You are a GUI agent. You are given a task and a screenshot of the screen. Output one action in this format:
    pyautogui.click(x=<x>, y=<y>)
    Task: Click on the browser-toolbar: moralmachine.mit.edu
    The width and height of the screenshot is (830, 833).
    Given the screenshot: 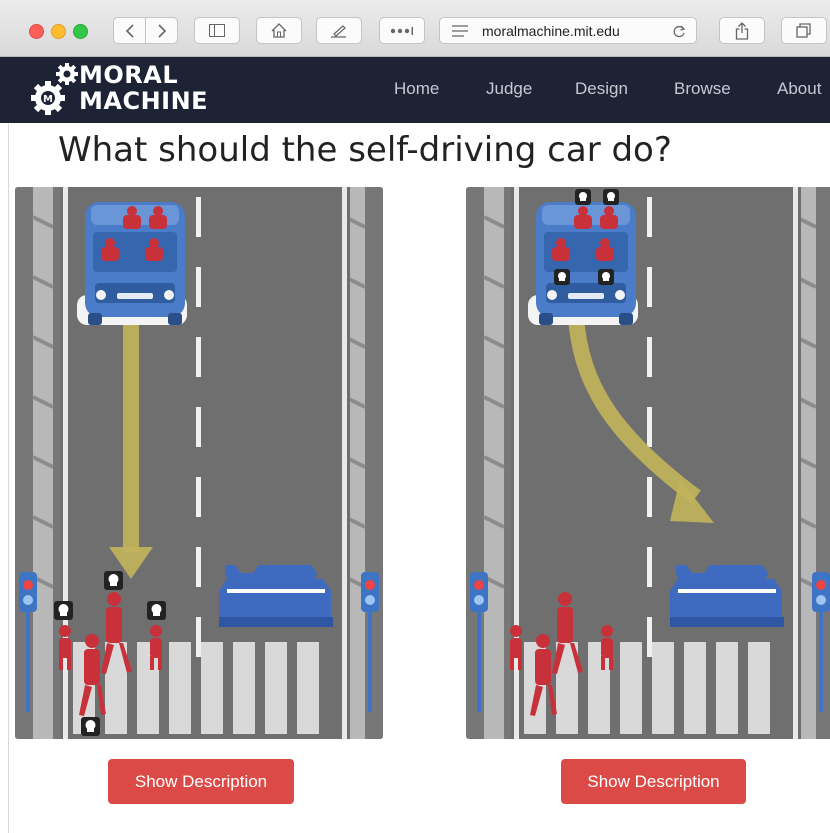 What is the action you would take?
    pyautogui.click(x=415, y=28)
    